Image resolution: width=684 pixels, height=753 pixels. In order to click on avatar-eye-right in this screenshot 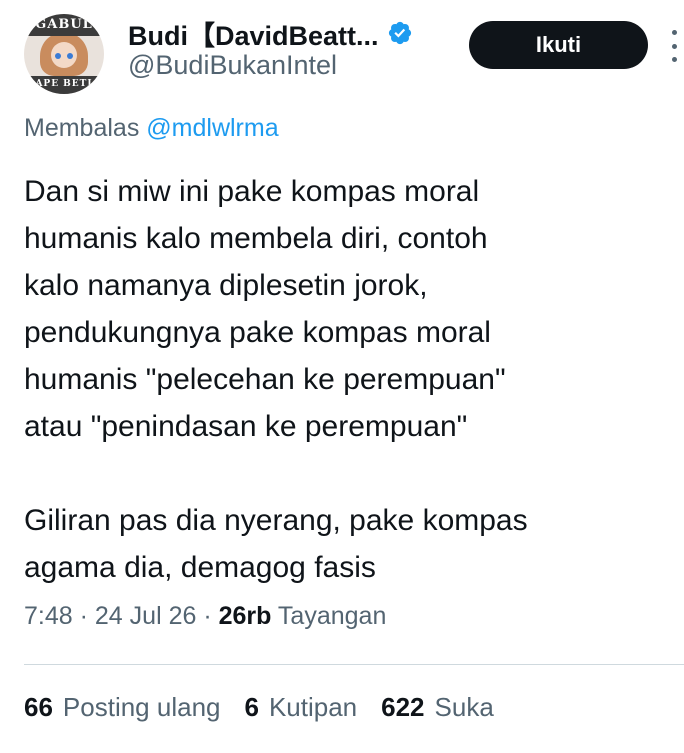, I will do `click(70, 56)`.